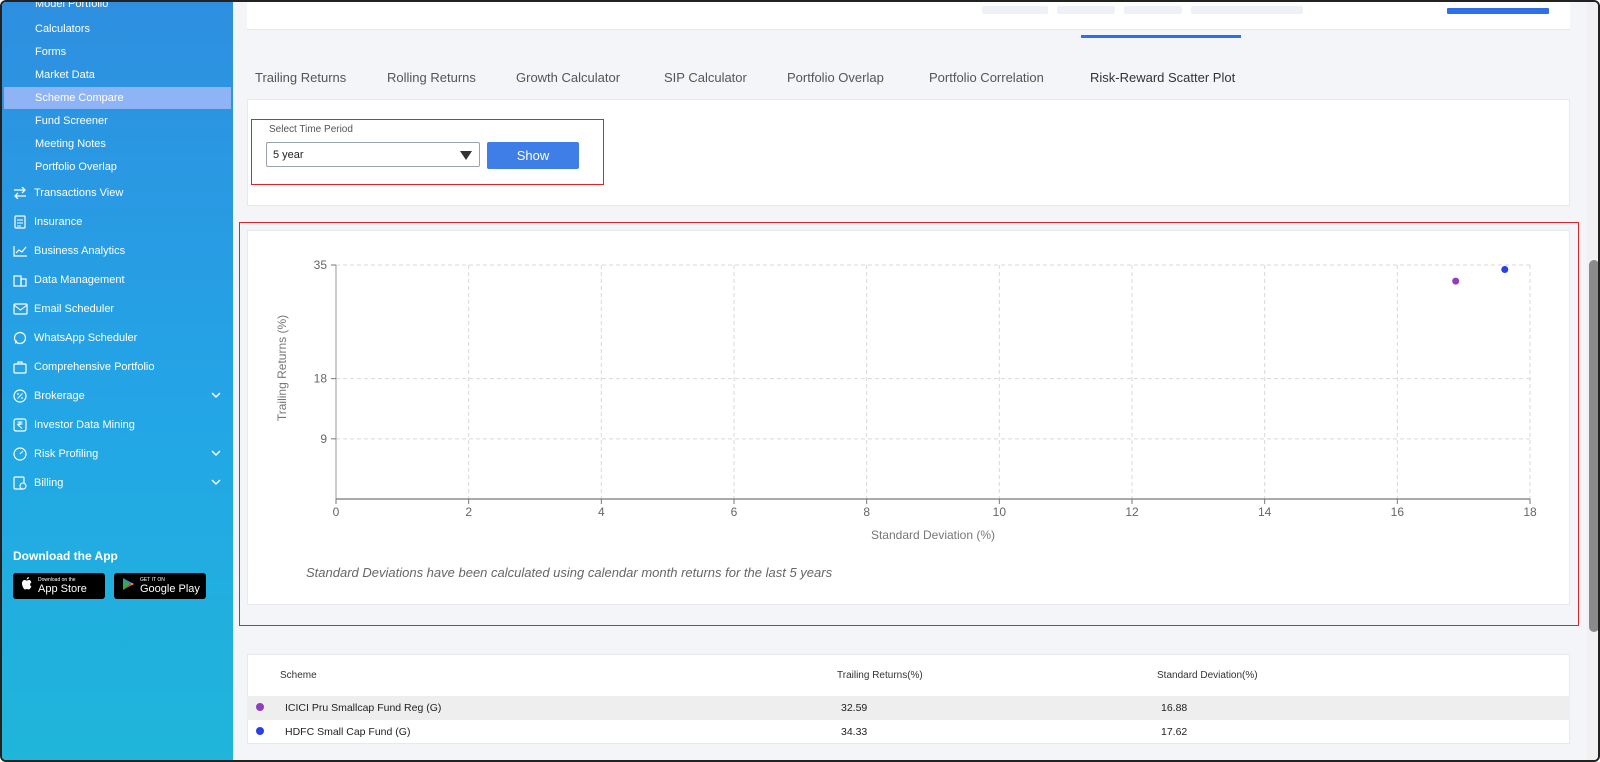 The height and width of the screenshot is (762, 1600). What do you see at coordinates (835, 77) in the screenshot?
I see `tab-portfolio-overlap: Portfolio Overlap` at bounding box center [835, 77].